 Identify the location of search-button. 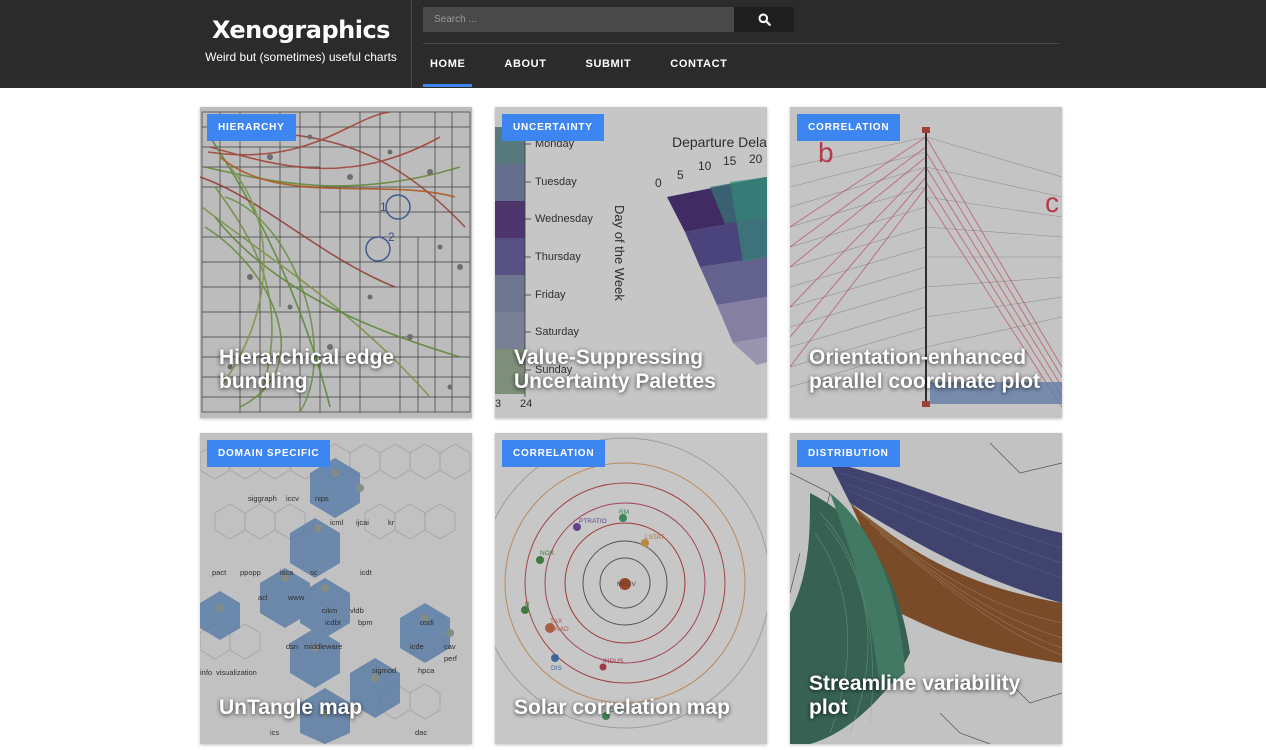
(764, 19).